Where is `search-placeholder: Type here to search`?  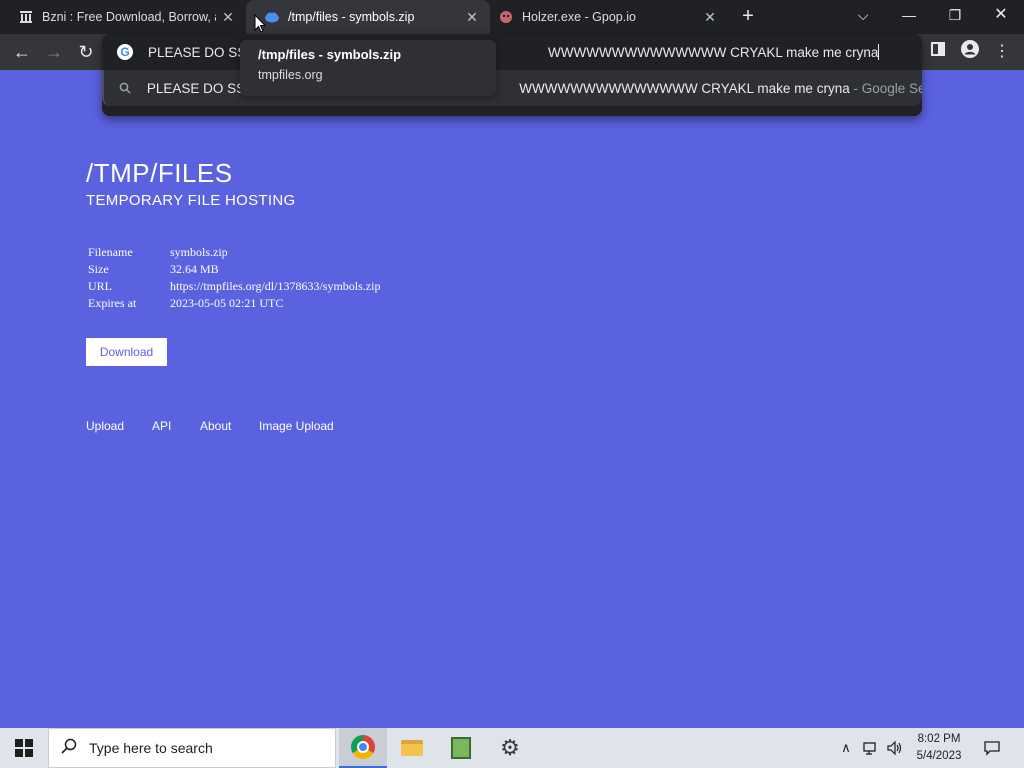 search-placeholder: Type here to search is located at coordinates (151, 748).